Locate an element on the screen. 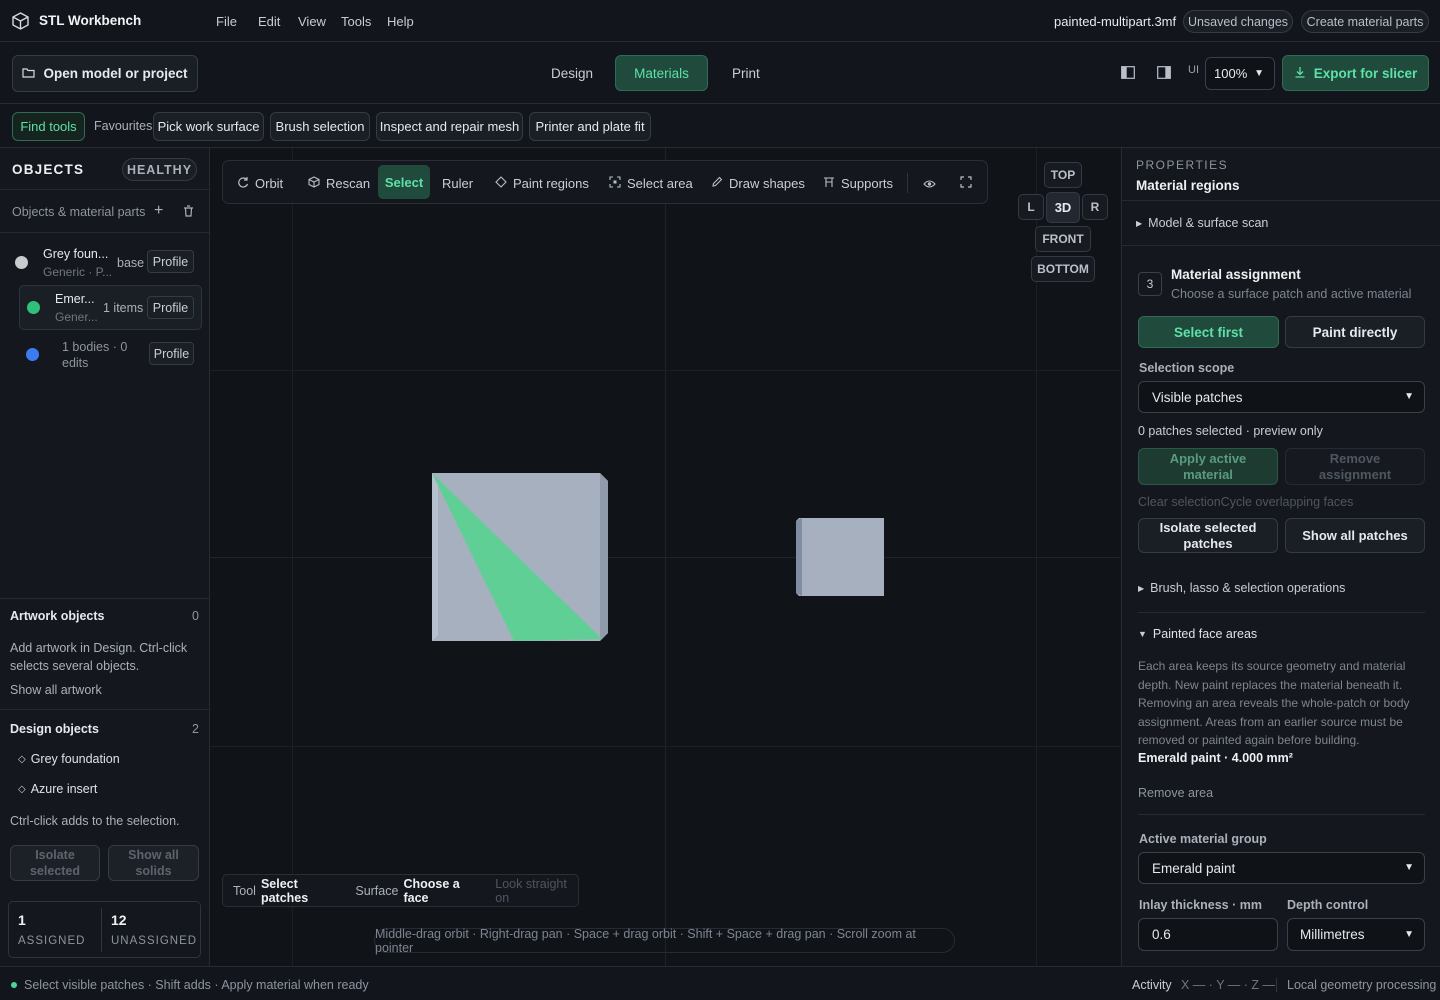 This screenshot has height=1000, width=1440. object-row-grey: Grey foun... Generic · P... base Profile is located at coordinates (105, 262).